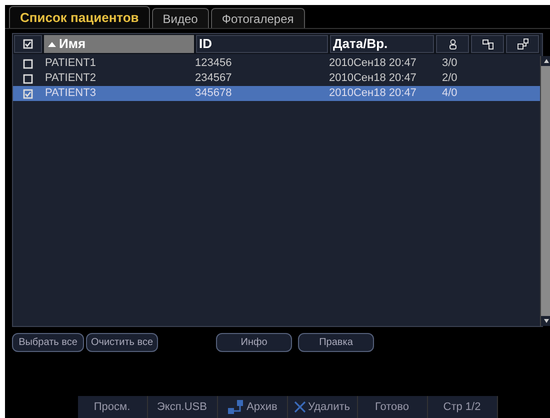 This screenshot has height=418, width=550. What do you see at coordinates (214, 94) in the screenshot?
I see `table-cell-text: 345678` at bounding box center [214, 94].